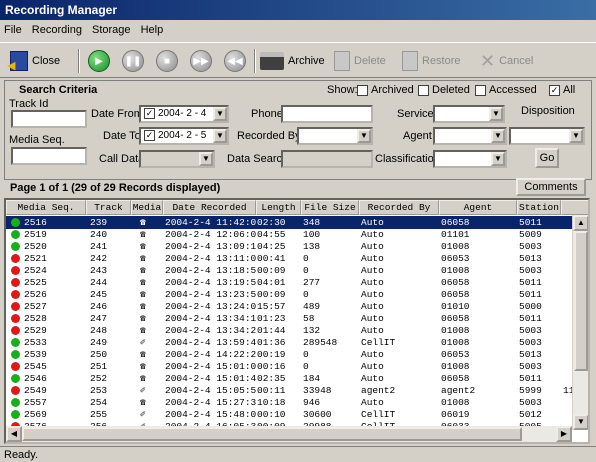 This screenshot has width=596, height=462. I want to click on column-header-length: Length, so click(278, 207).